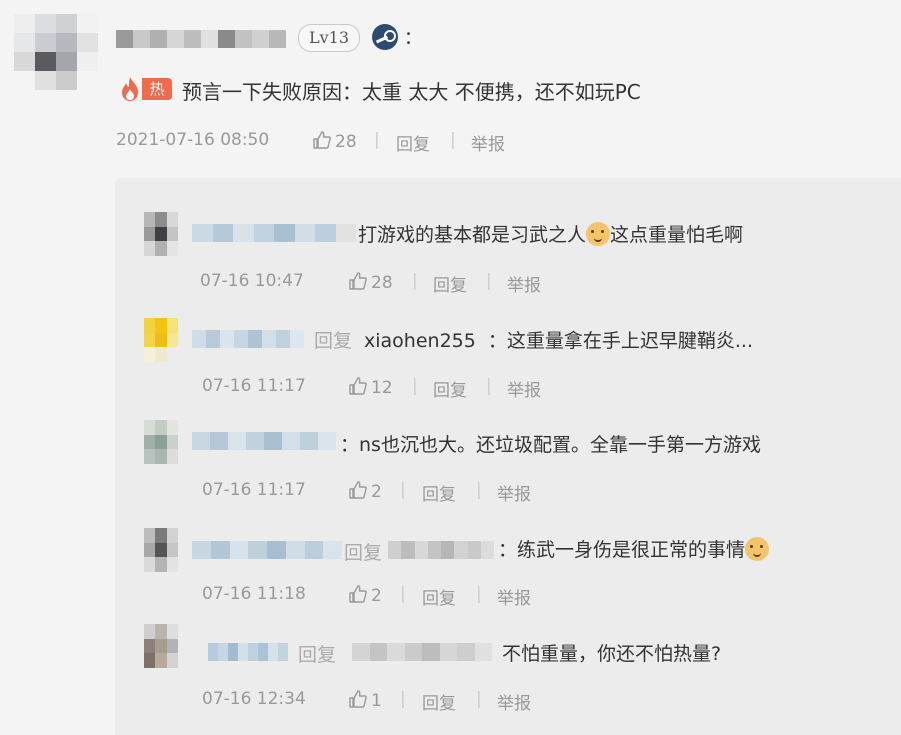 This screenshot has width=901, height=735. Describe the element at coordinates (411, 92) in the screenshot. I see `comment-text: 预言一下失败原因：太重 太大 不便携，还不如玩PC` at that location.